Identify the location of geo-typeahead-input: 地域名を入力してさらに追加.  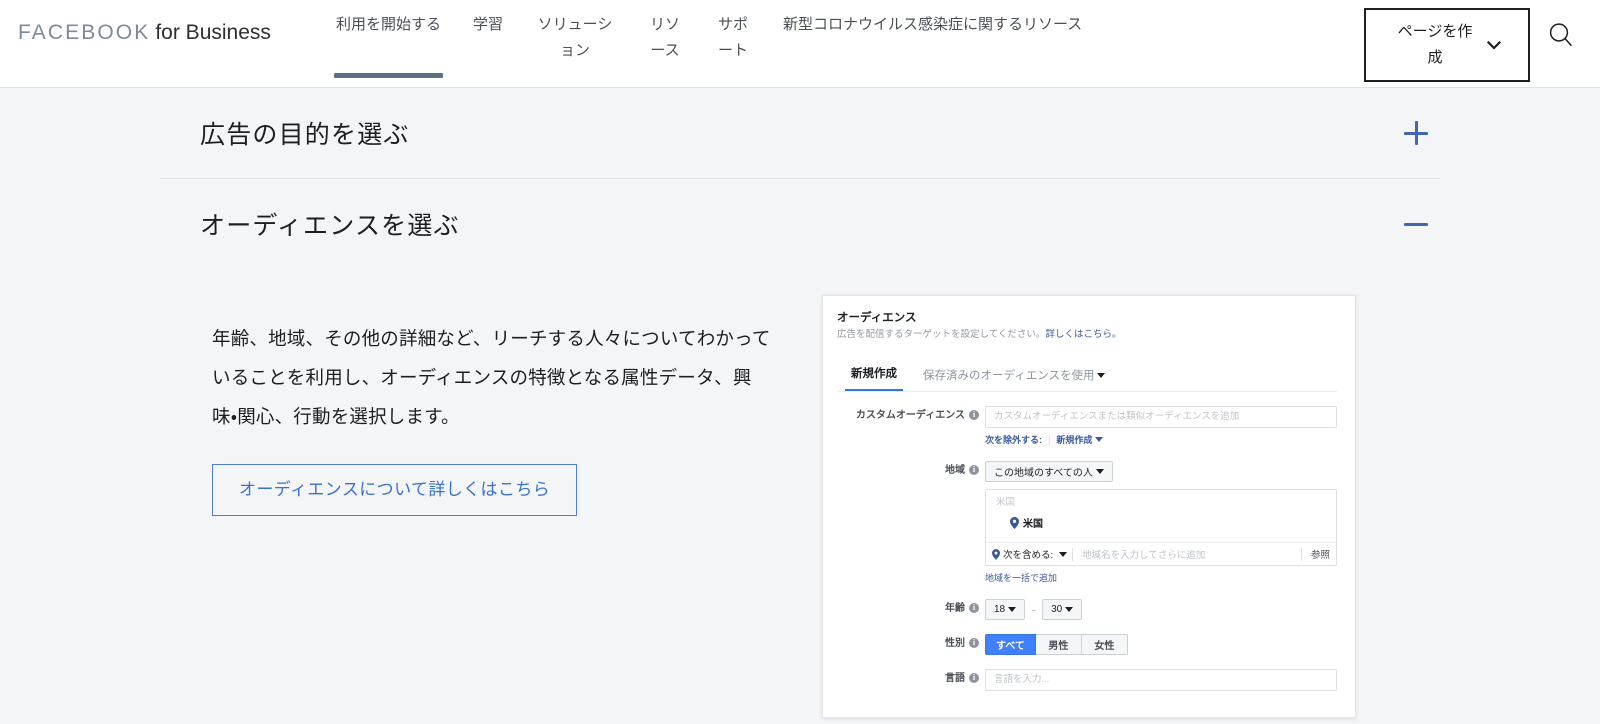
(1187, 554).